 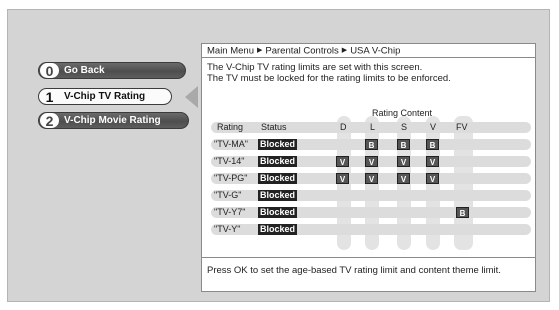 What do you see at coordinates (231, 178) in the screenshot?
I see `rating-tv-pg: "TV-PG"` at bounding box center [231, 178].